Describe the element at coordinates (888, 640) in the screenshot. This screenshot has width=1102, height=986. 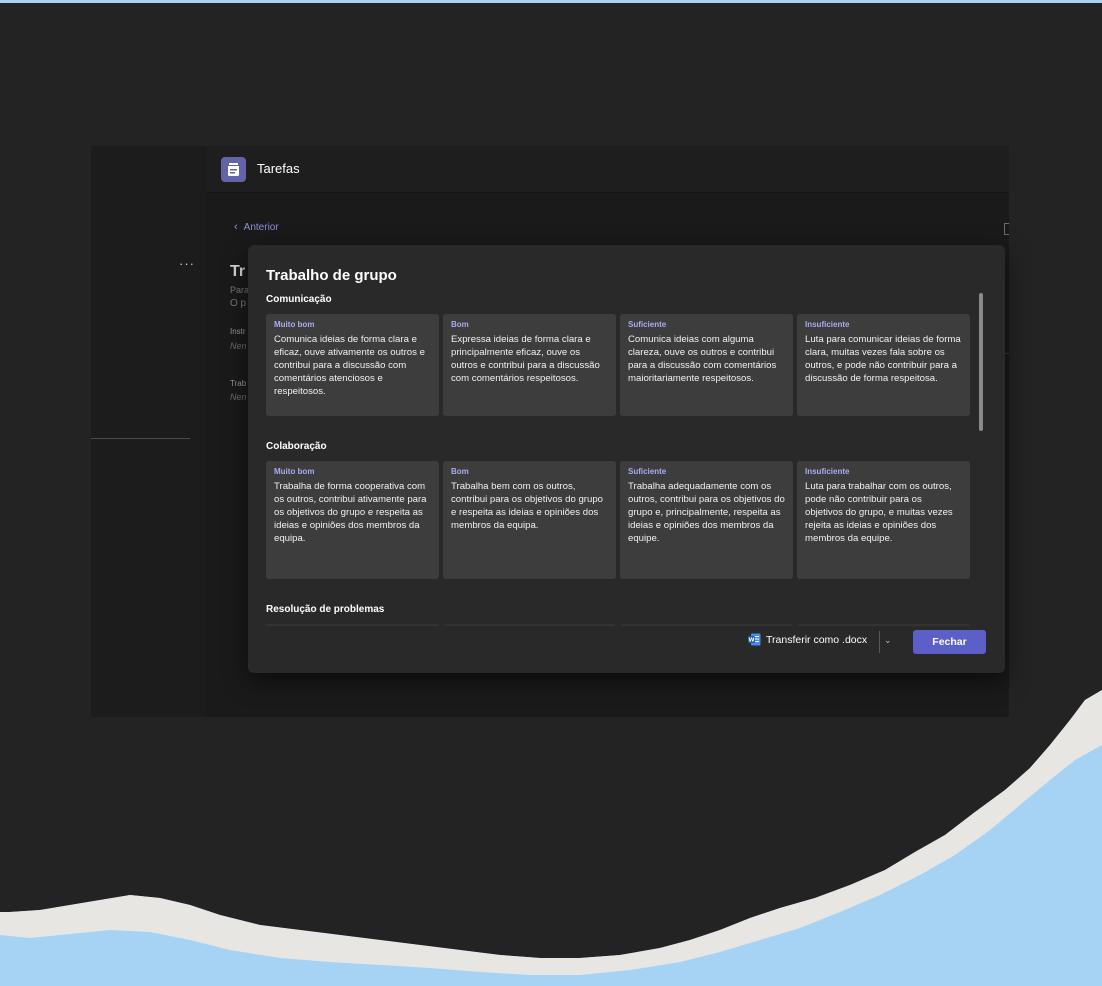
I see `chevron-down-icon: ⌄` at that location.